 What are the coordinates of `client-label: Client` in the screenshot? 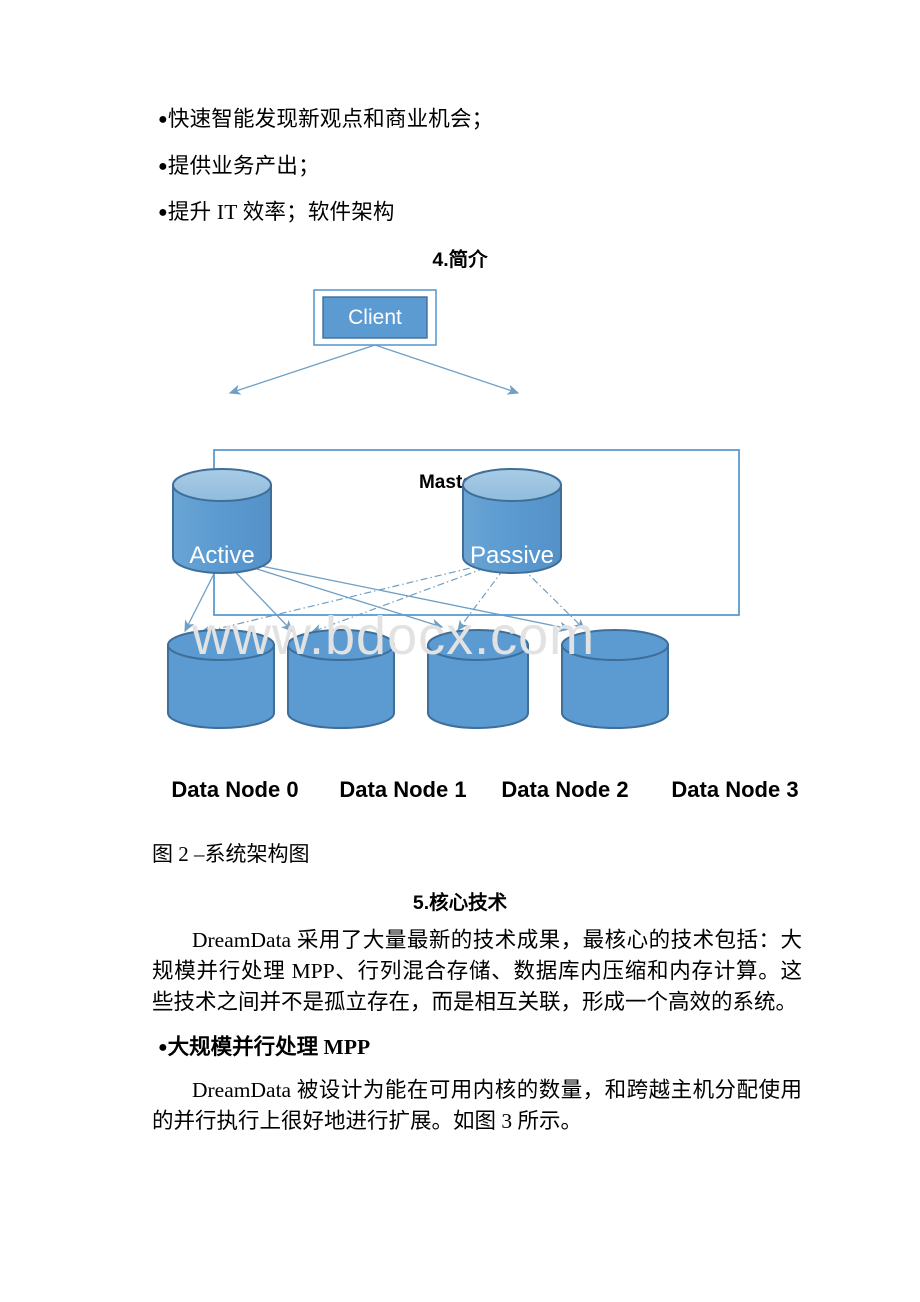 It's located at (375, 317).